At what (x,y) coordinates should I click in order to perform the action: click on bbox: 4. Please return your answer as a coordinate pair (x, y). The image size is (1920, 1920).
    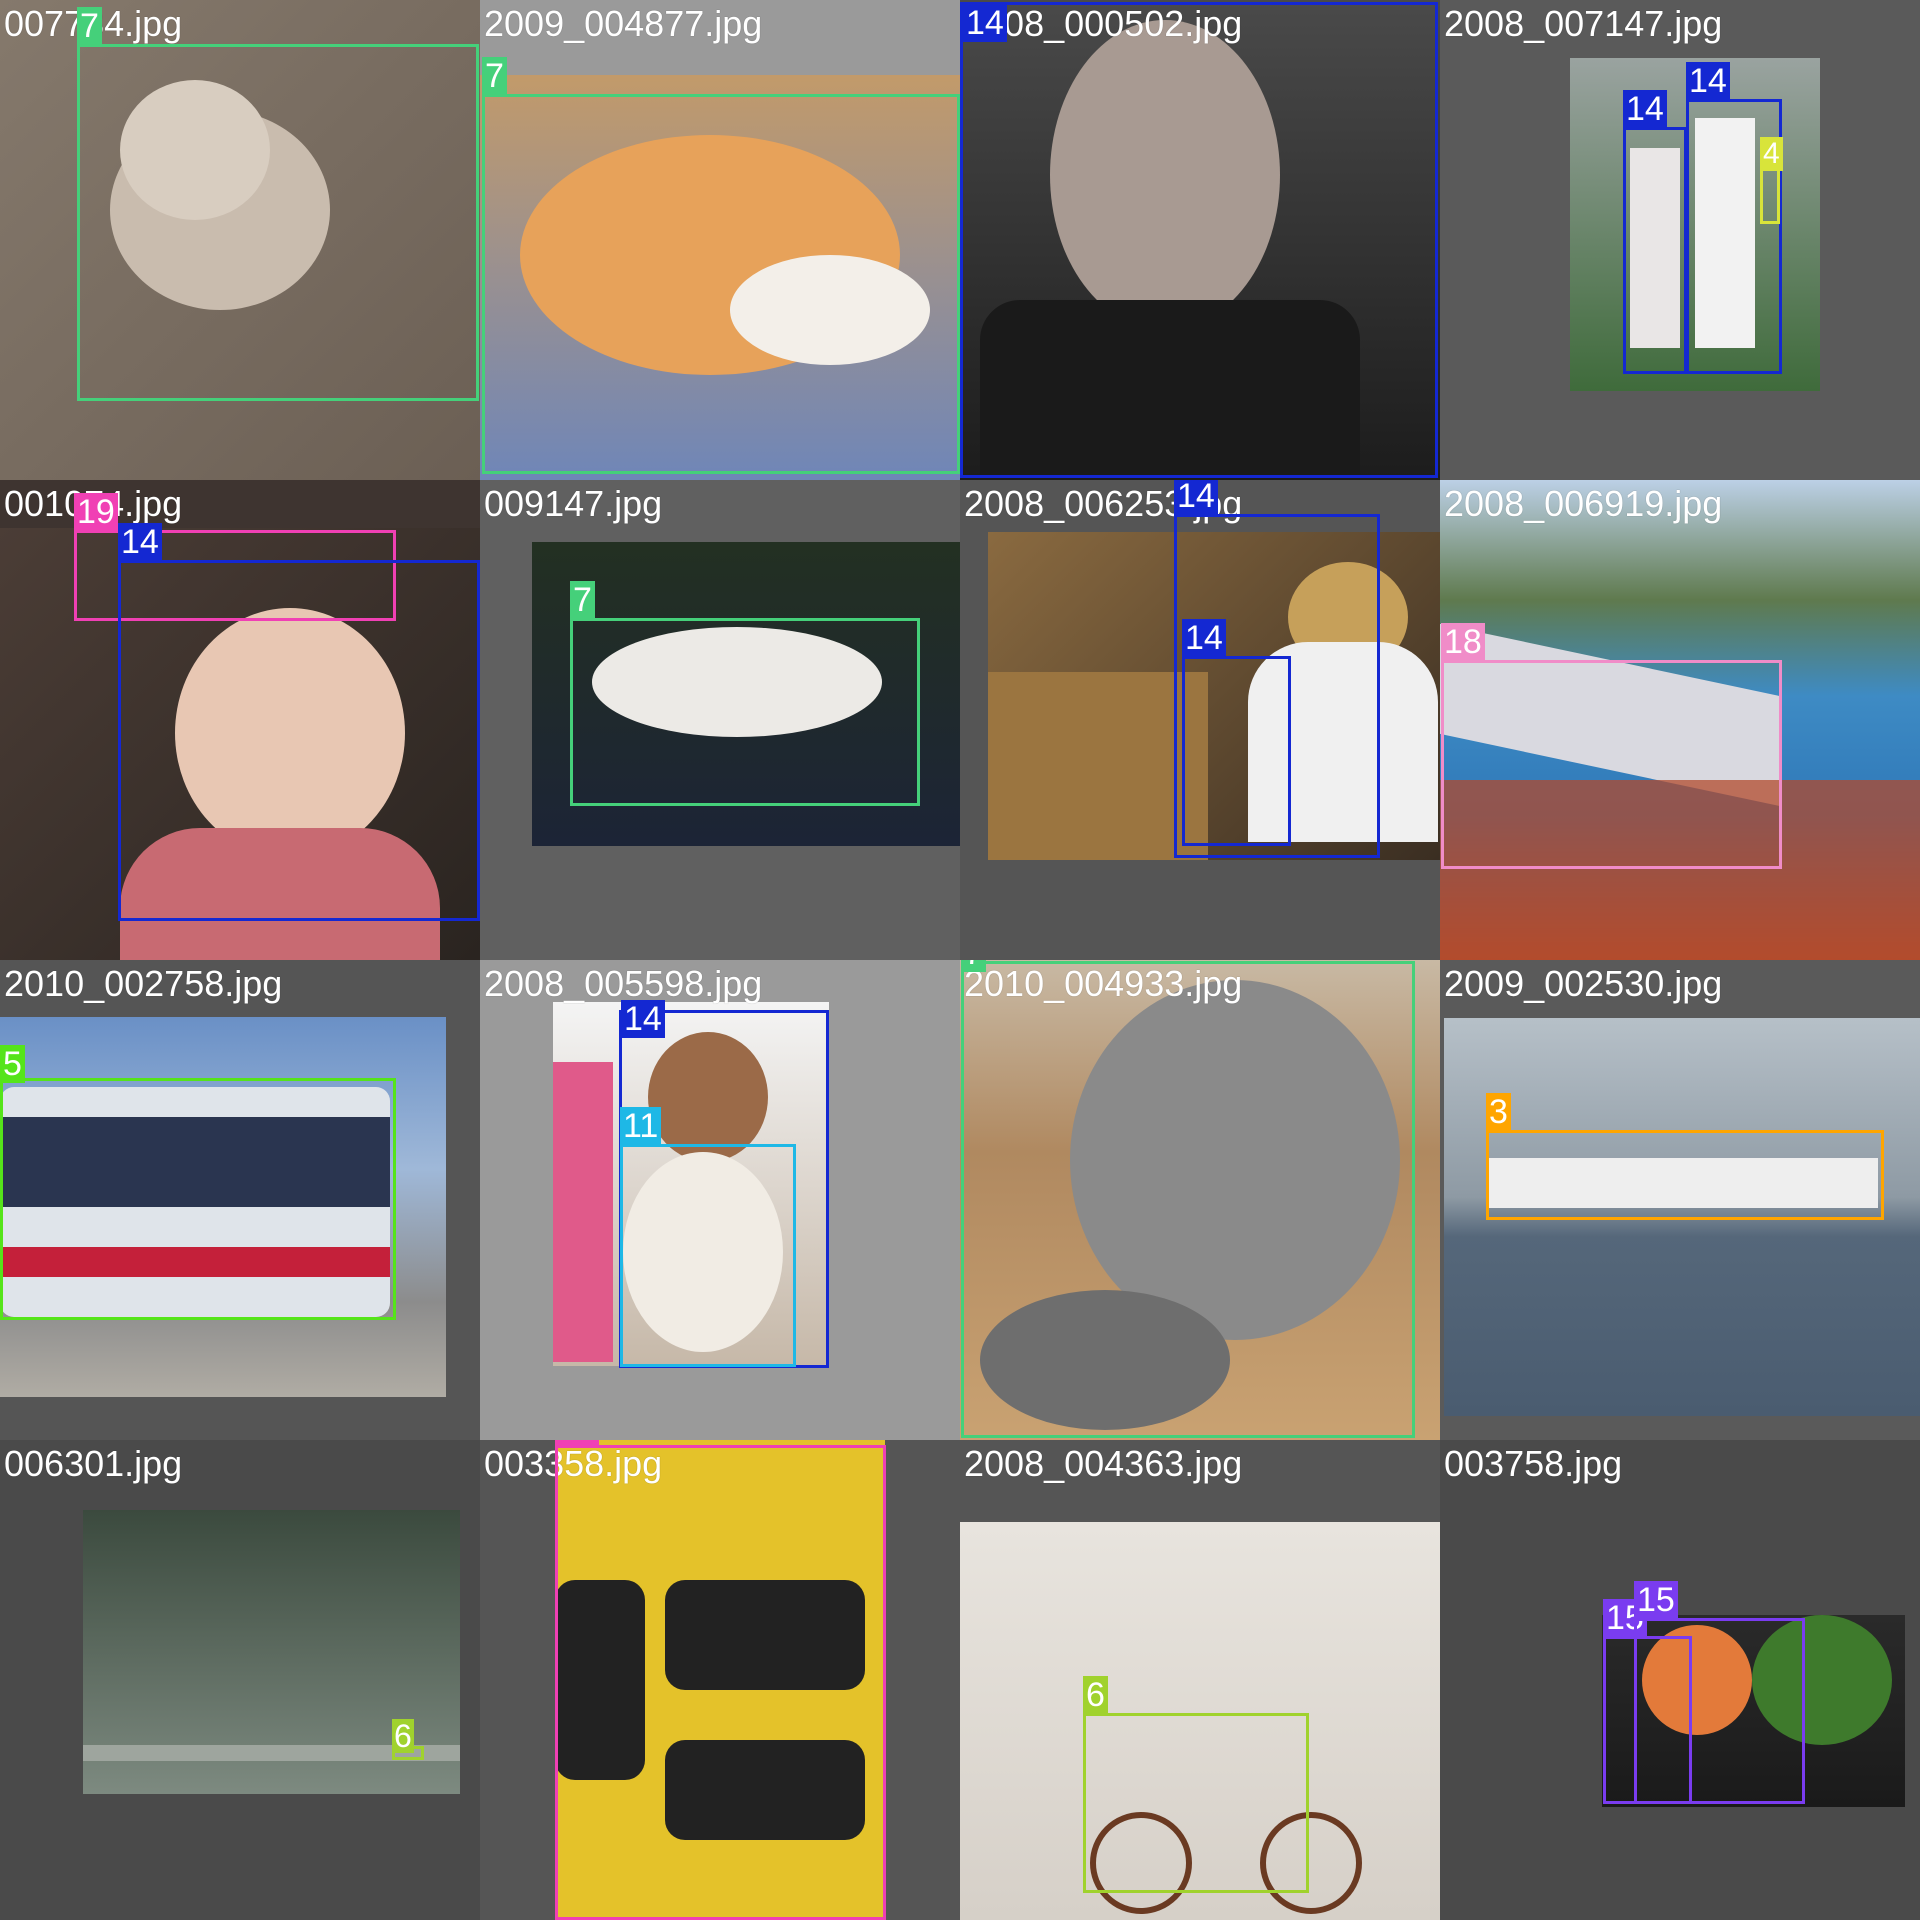
    Looking at the image, I should click on (1771, 180).